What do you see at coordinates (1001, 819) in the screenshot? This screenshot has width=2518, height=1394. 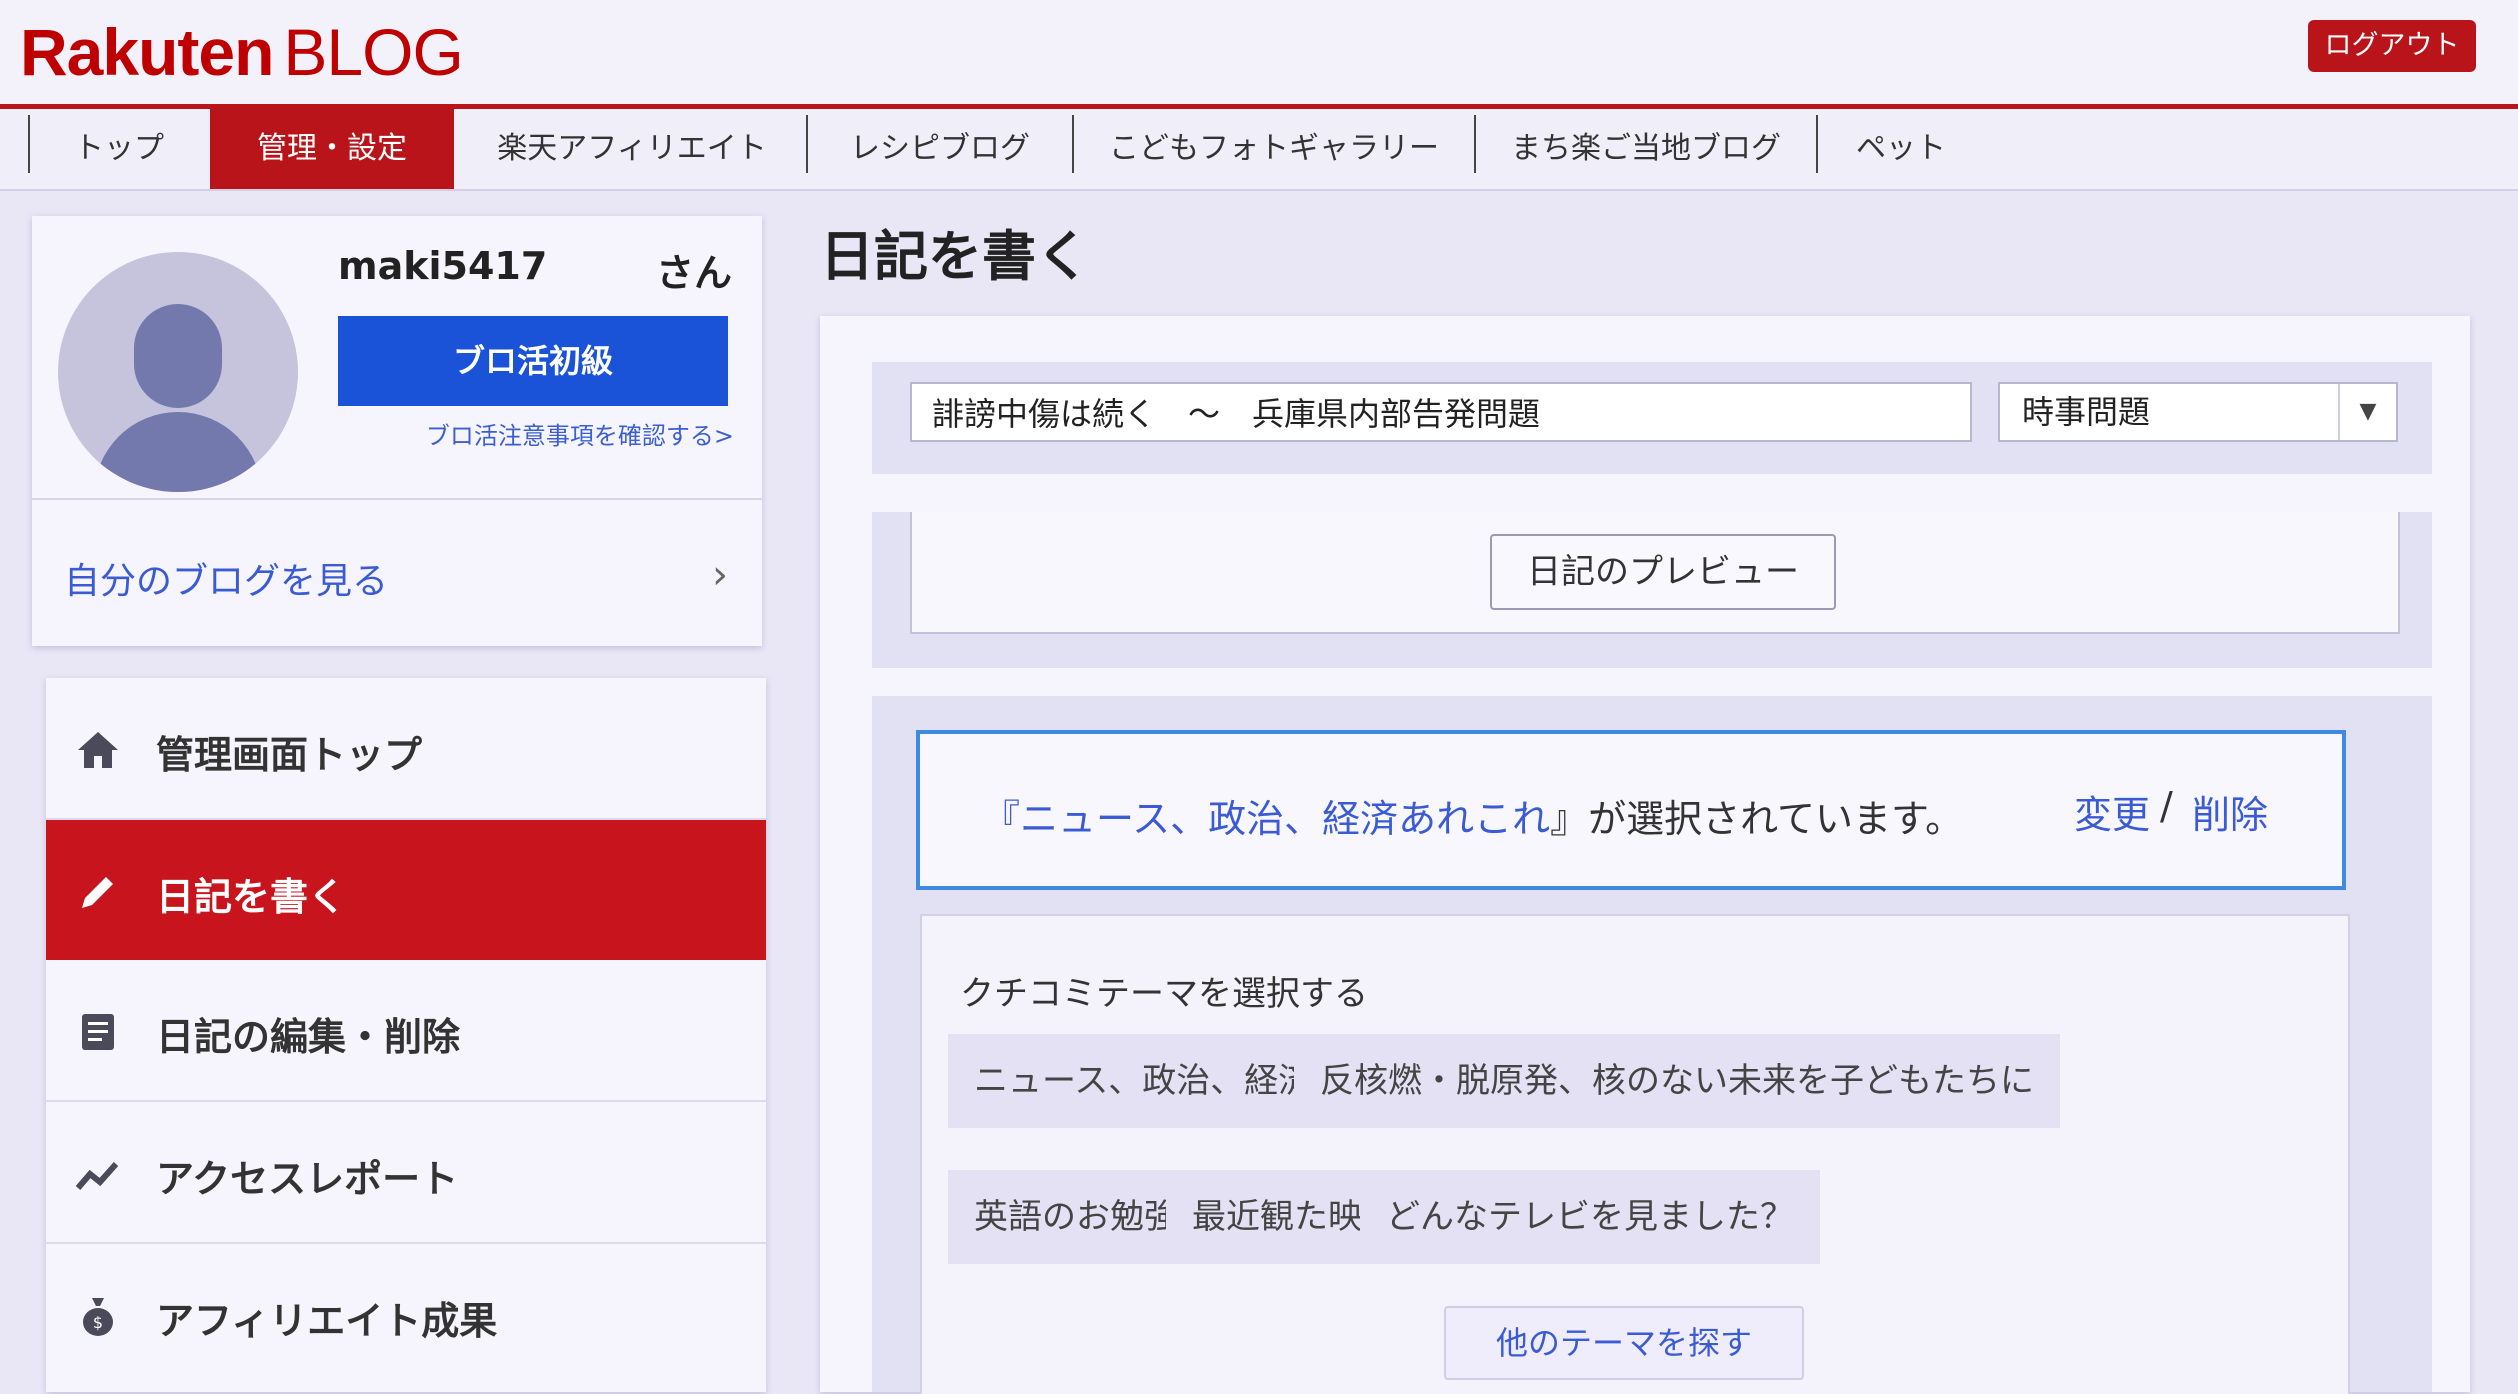 I see `selected-theme-open-quote: 『` at bounding box center [1001, 819].